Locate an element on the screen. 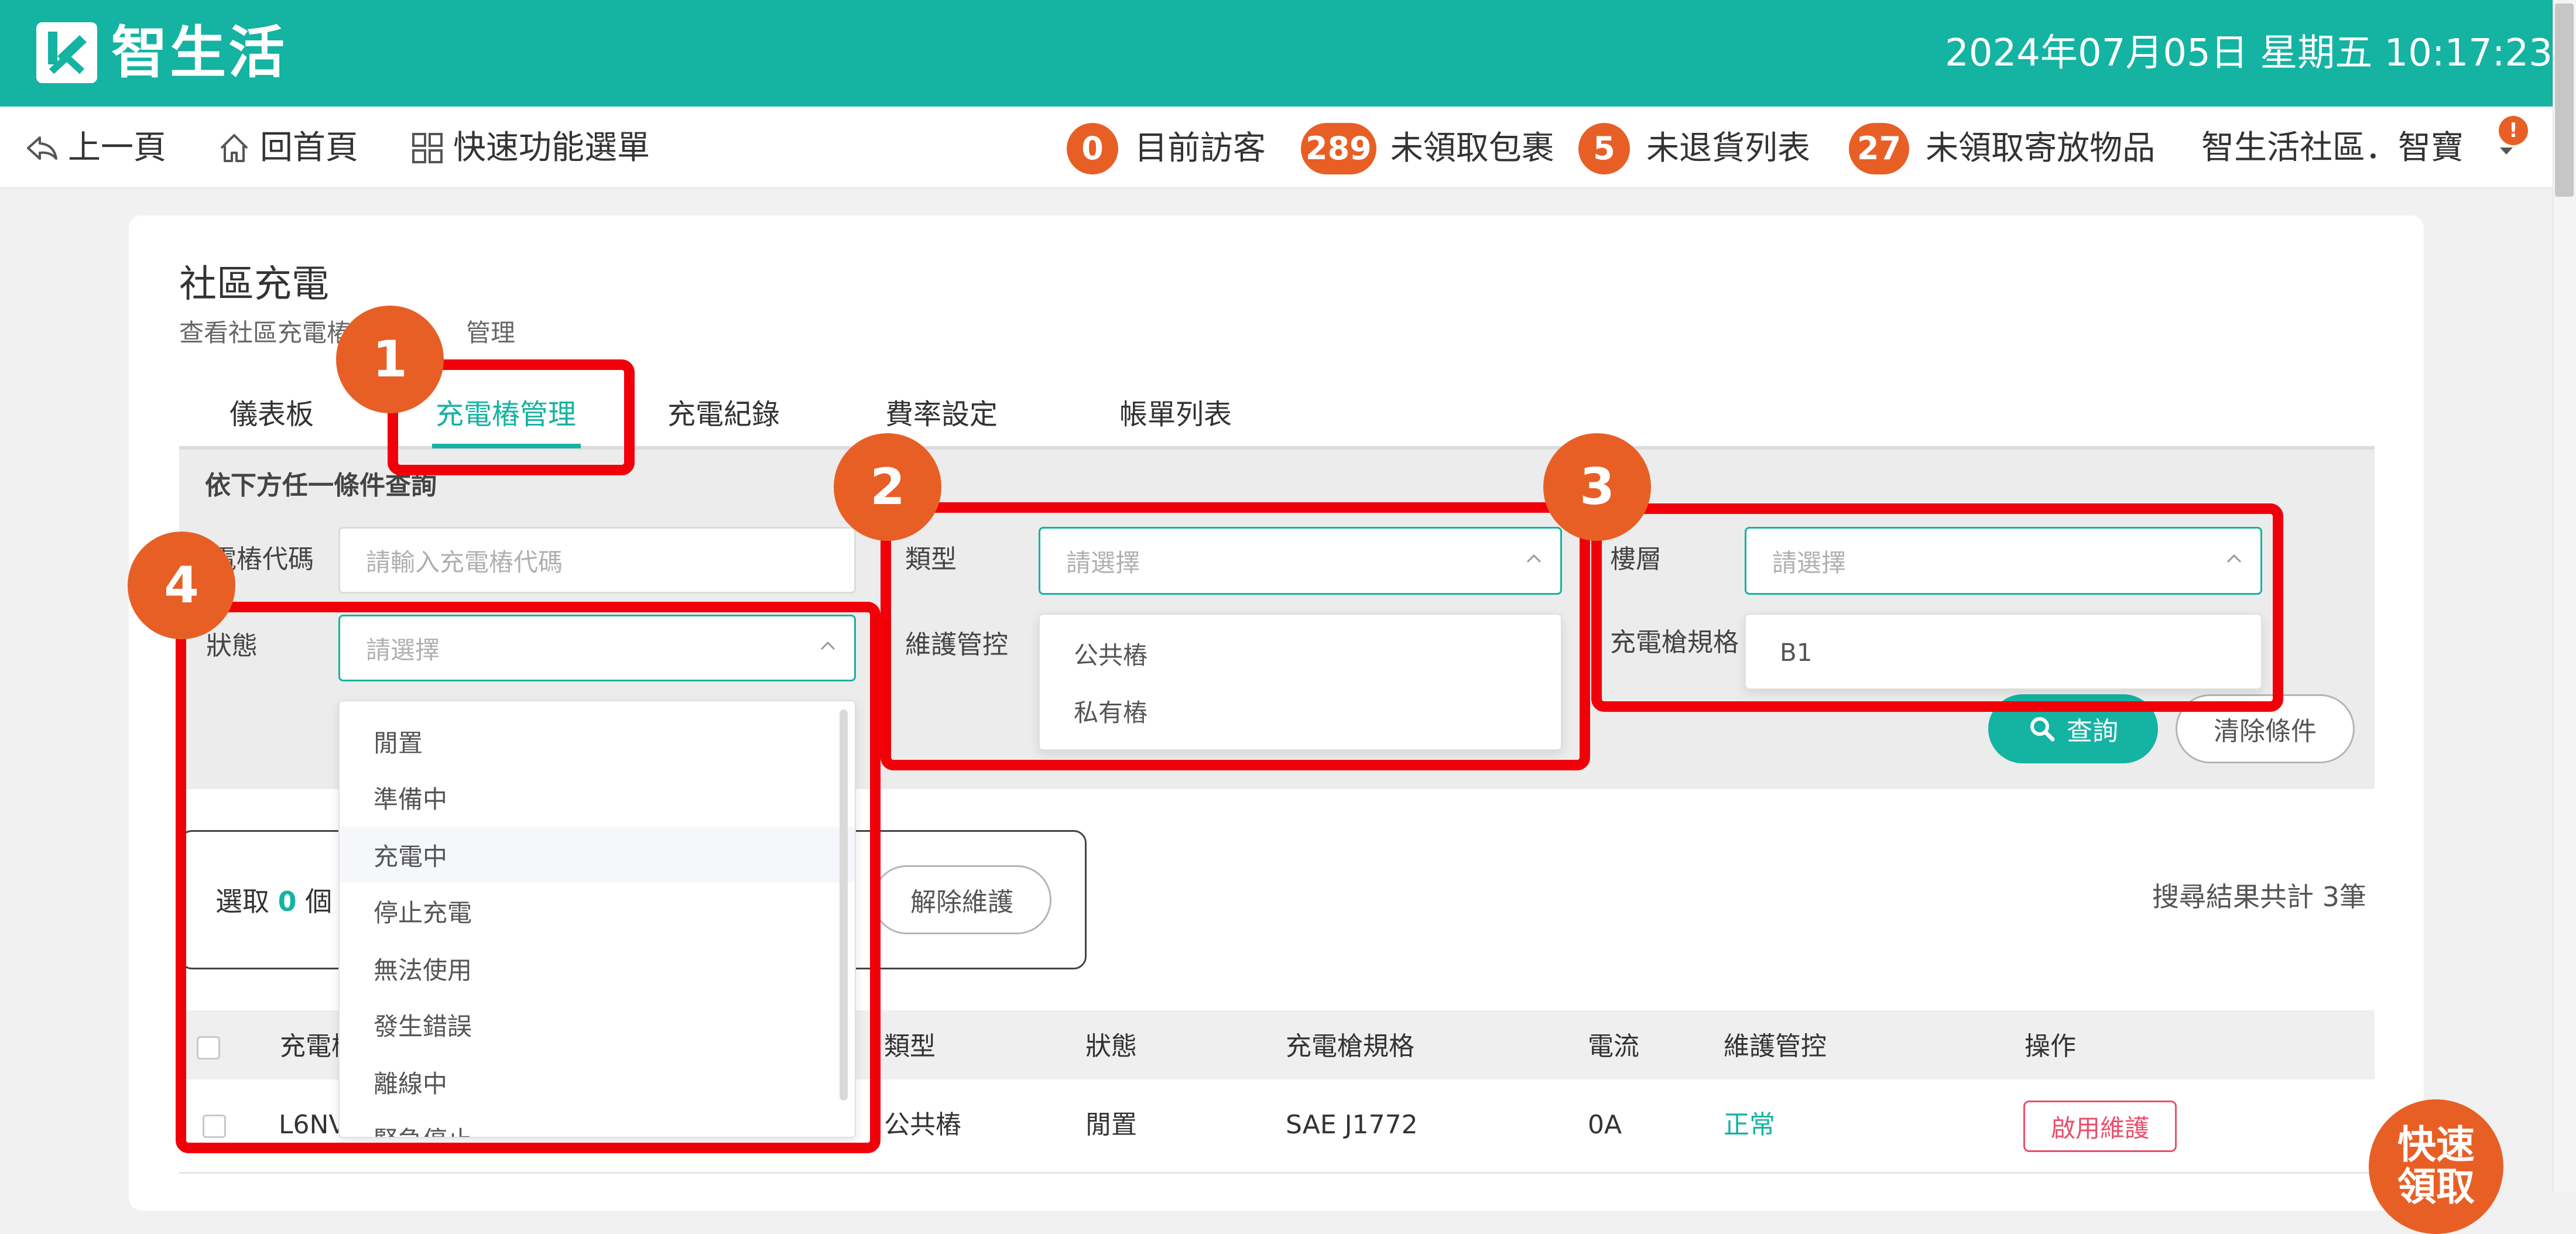  home-link: 回首頁 is located at coordinates (287, 149).